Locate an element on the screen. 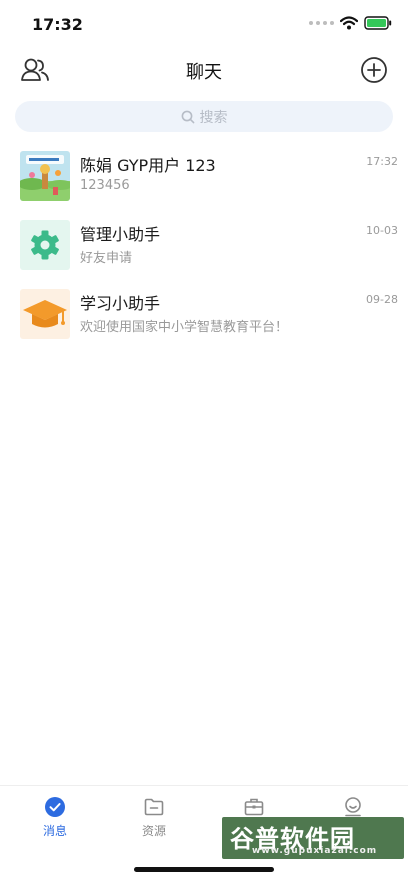 The height and width of the screenshot is (883, 408). chat-item: 学习小助手 欢迎使用国家中小学智慧教育平台！ 09-28 is located at coordinates (204, 312).